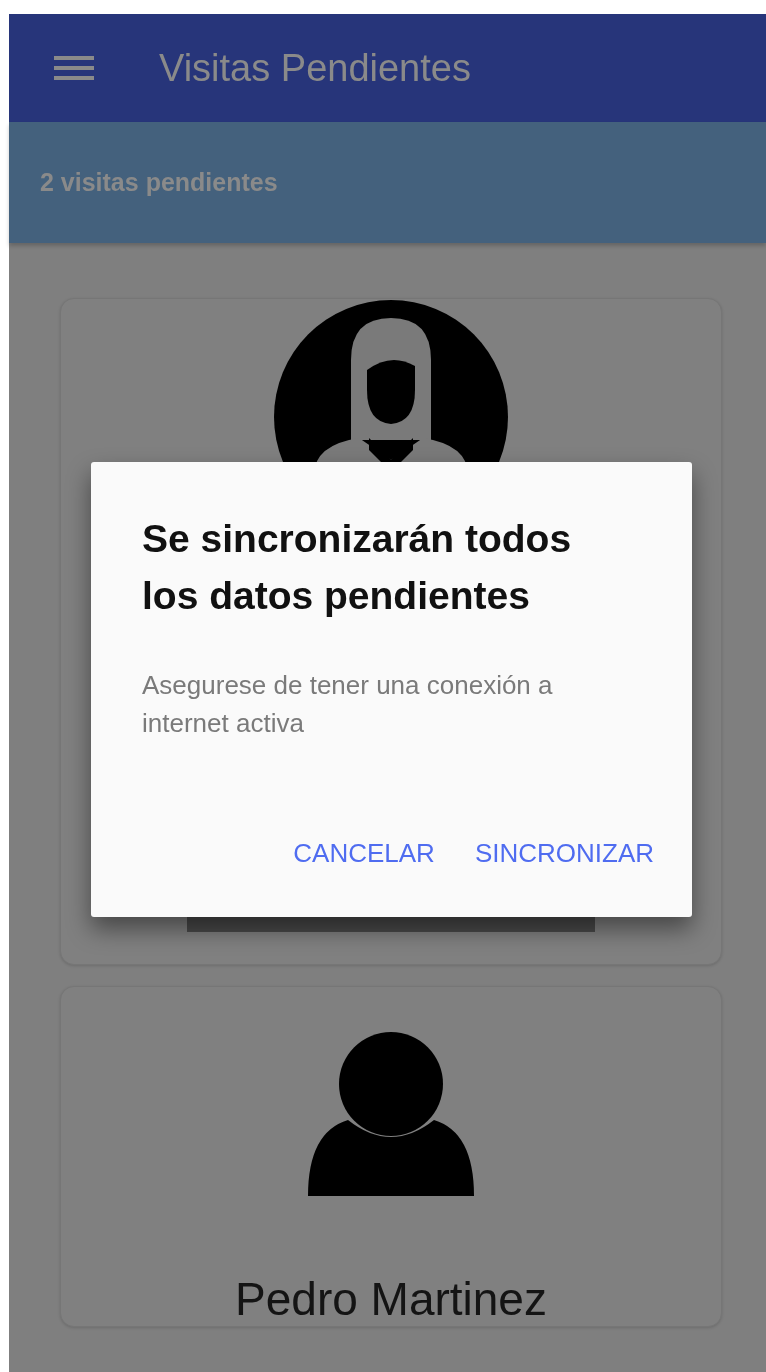 This screenshot has height=1372, width=766. What do you see at coordinates (391, 1114) in the screenshot?
I see `person-avatar-icon` at bounding box center [391, 1114].